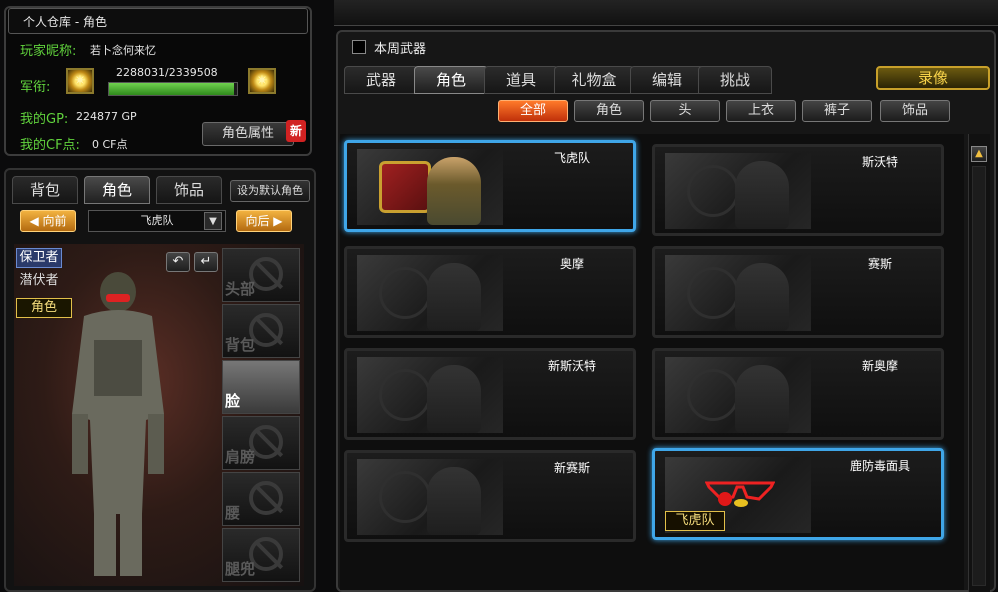  Describe the element at coordinates (48, 51) in the screenshot. I see `nickname-label: 玩家昵称:` at that location.